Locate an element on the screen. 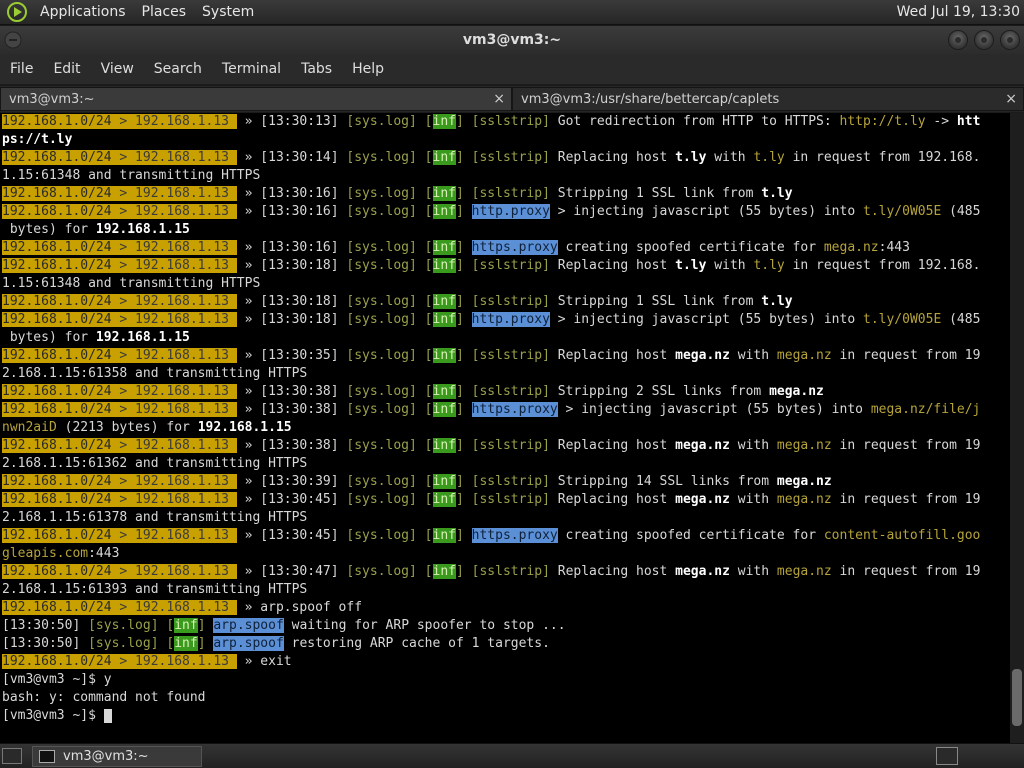 The height and width of the screenshot is (768, 1024). module-highlight: https.proxy is located at coordinates (514, 535).